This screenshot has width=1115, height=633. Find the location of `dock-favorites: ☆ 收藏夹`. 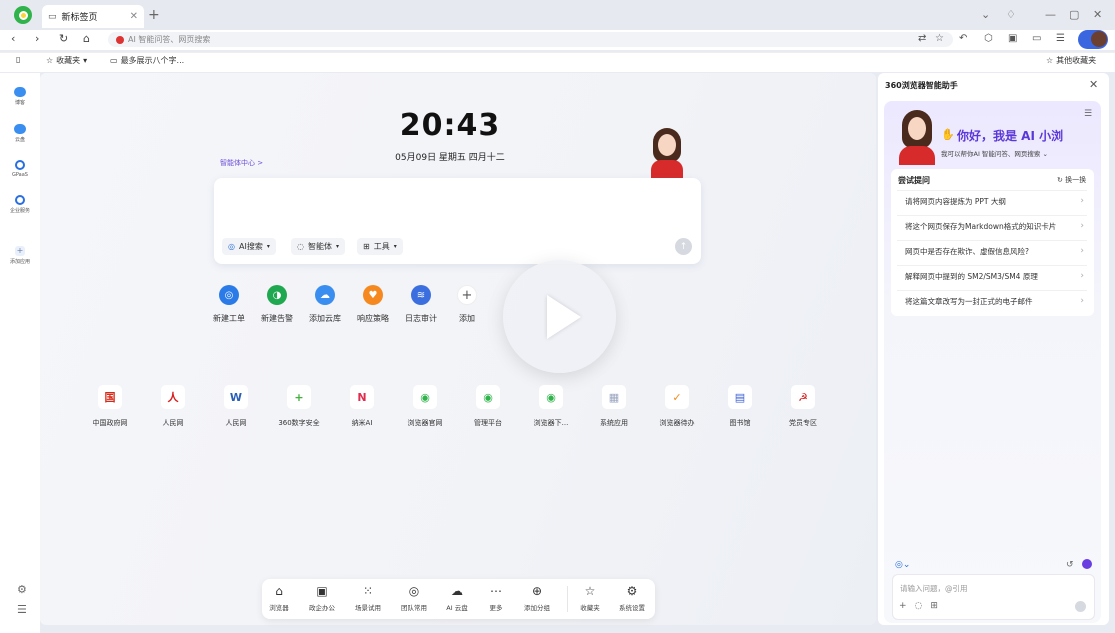

dock-favorites: ☆ 收藏夹 is located at coordinates (590, 598).